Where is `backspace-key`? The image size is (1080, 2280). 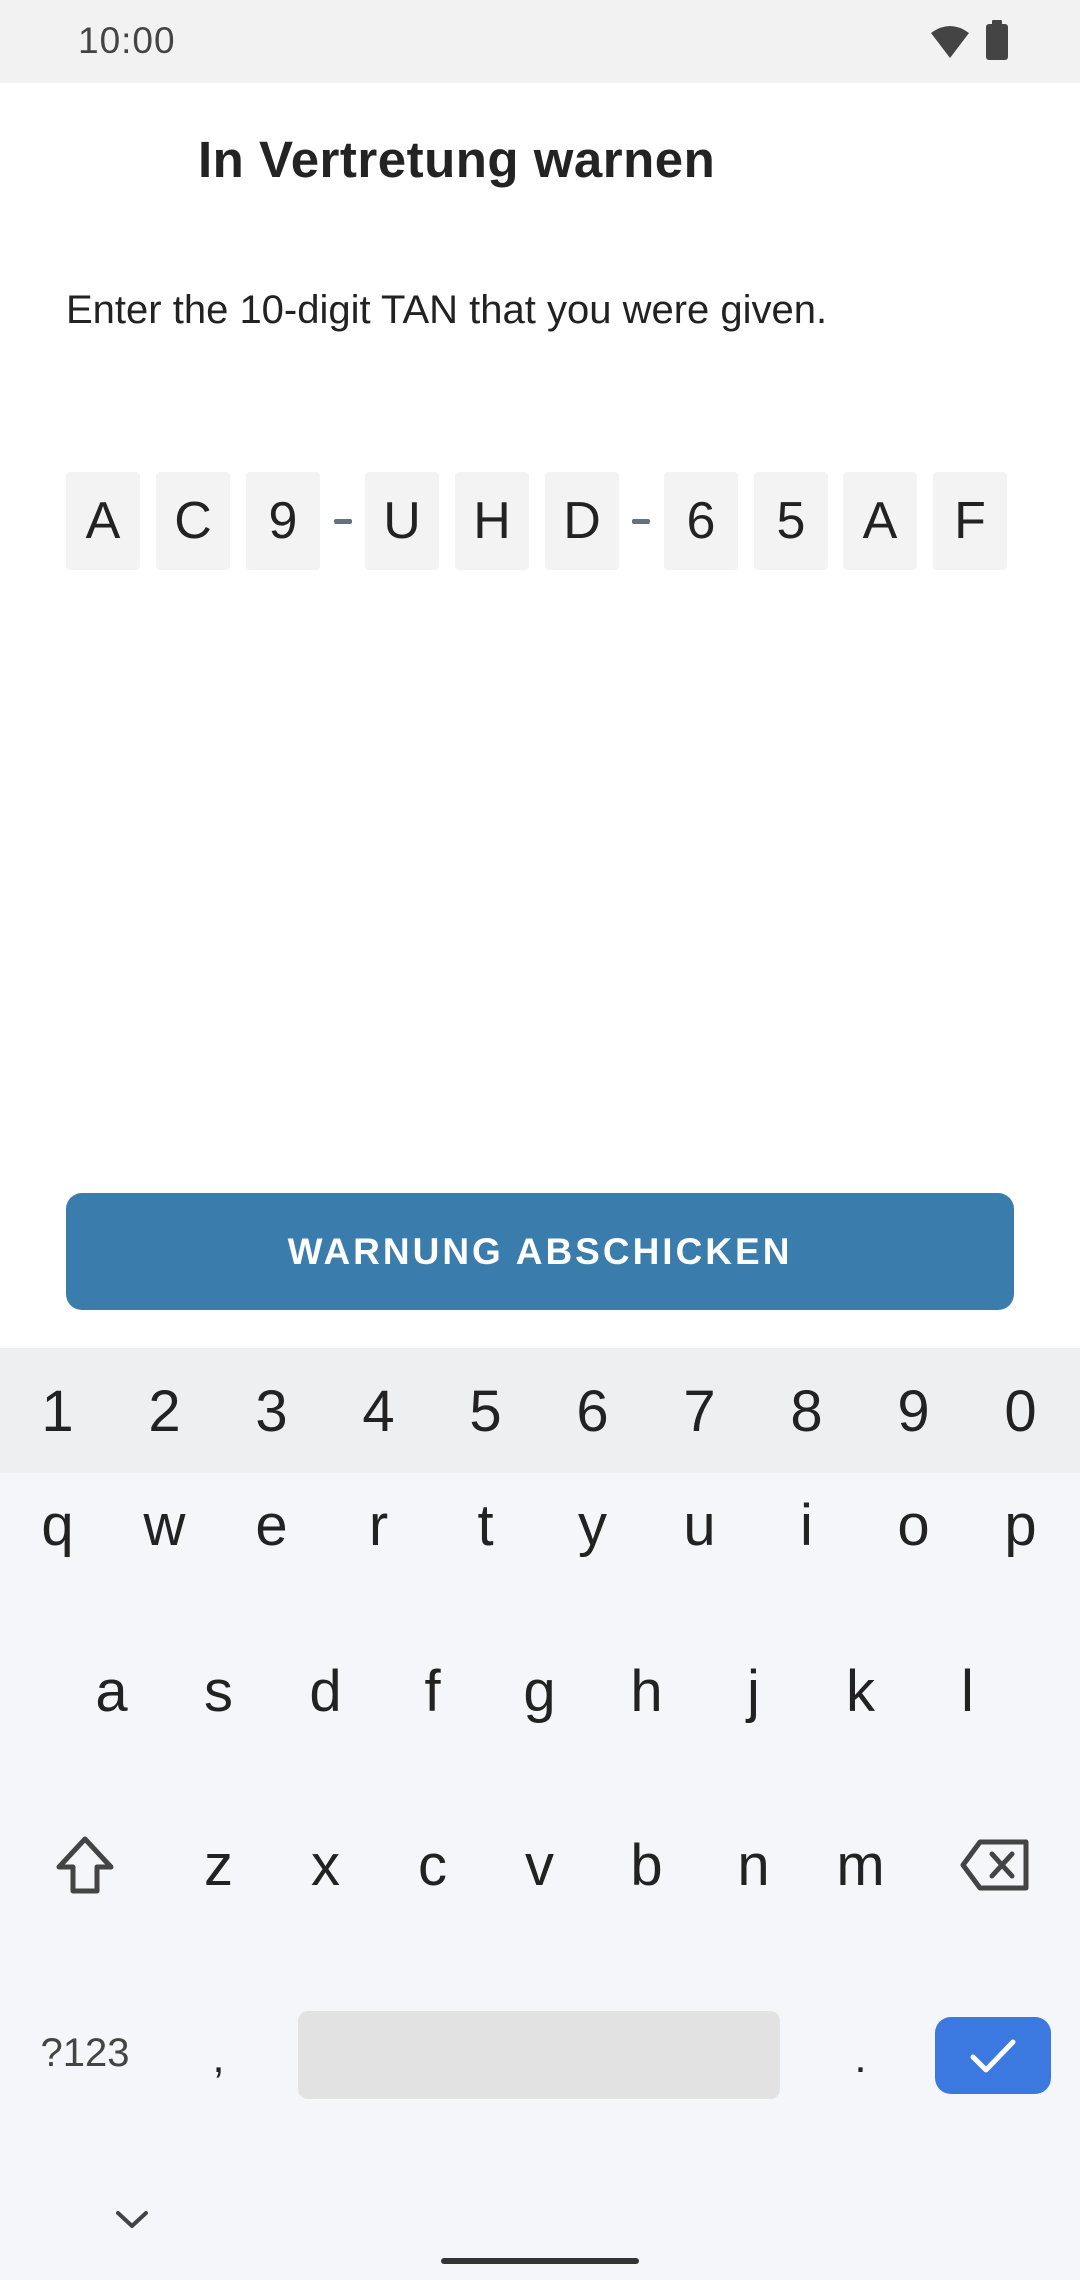
backspace-key is located at coordinates (995, 1865).